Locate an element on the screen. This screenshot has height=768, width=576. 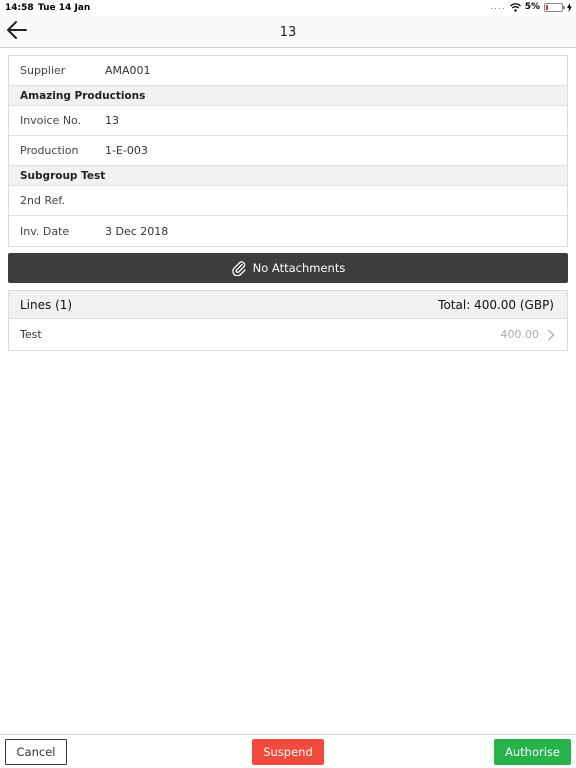
production-row: Production 1-E-003 is located at coordinates (288, 151).